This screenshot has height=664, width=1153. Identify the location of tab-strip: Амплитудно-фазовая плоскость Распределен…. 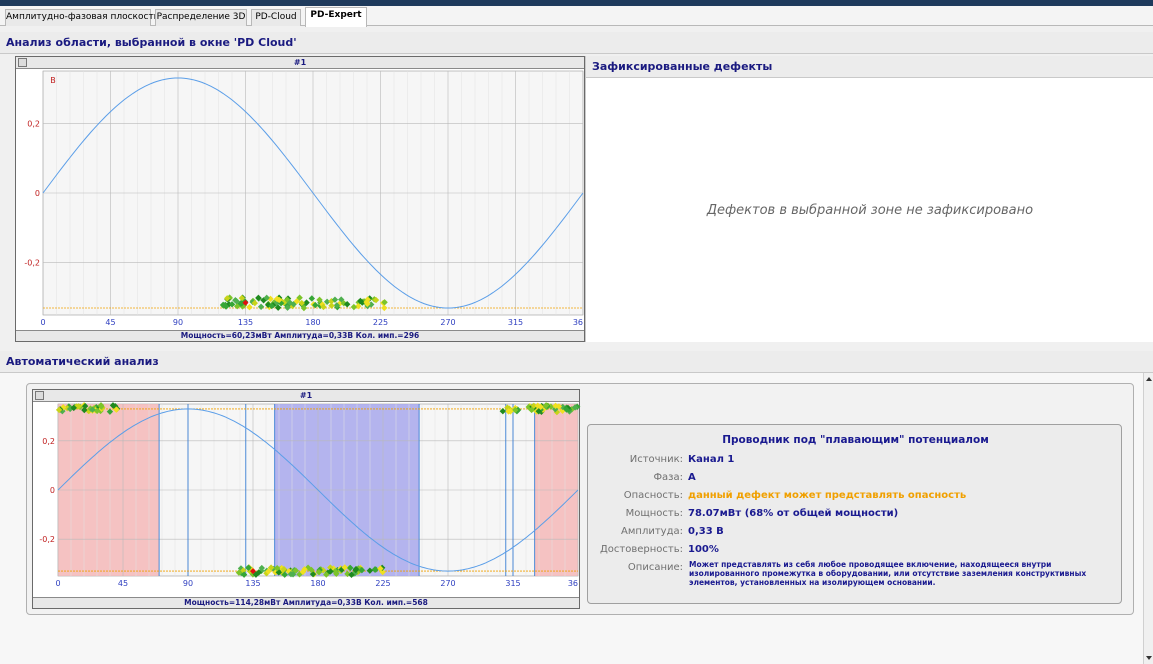
(576, 16).